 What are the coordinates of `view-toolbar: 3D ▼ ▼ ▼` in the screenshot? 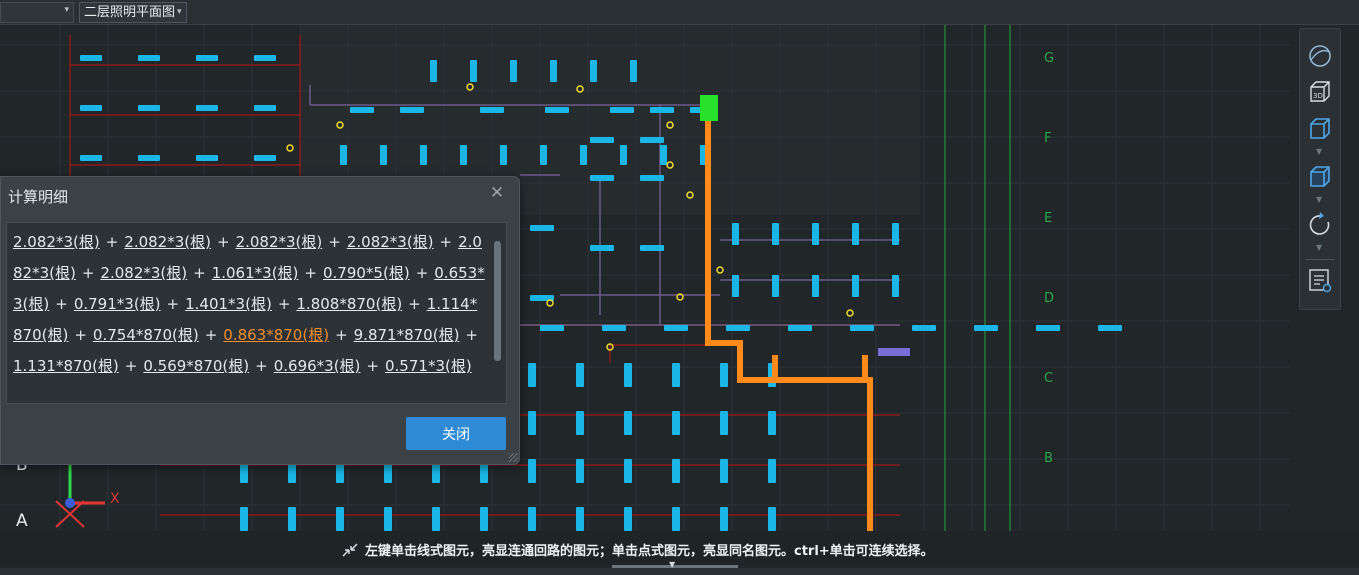 It's located at (1320, 169).